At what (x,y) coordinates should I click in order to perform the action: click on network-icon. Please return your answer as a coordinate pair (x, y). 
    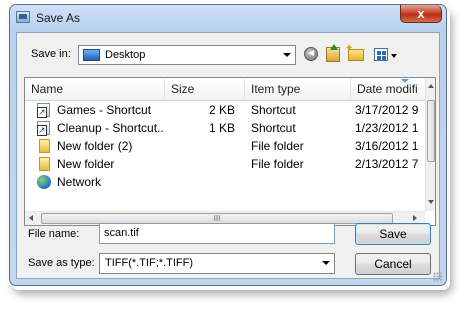
    Looking at the image, I should click on (44, 182).